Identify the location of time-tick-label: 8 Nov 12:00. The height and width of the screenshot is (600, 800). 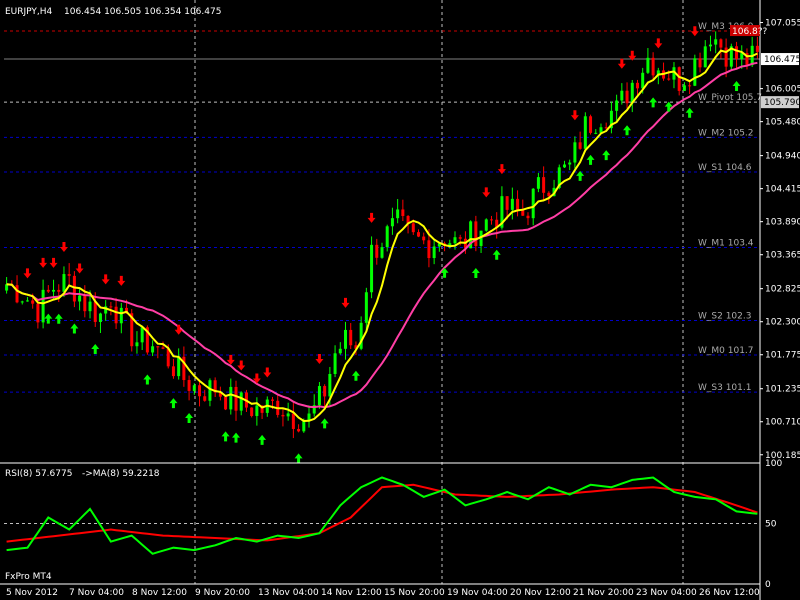
(159, 593).